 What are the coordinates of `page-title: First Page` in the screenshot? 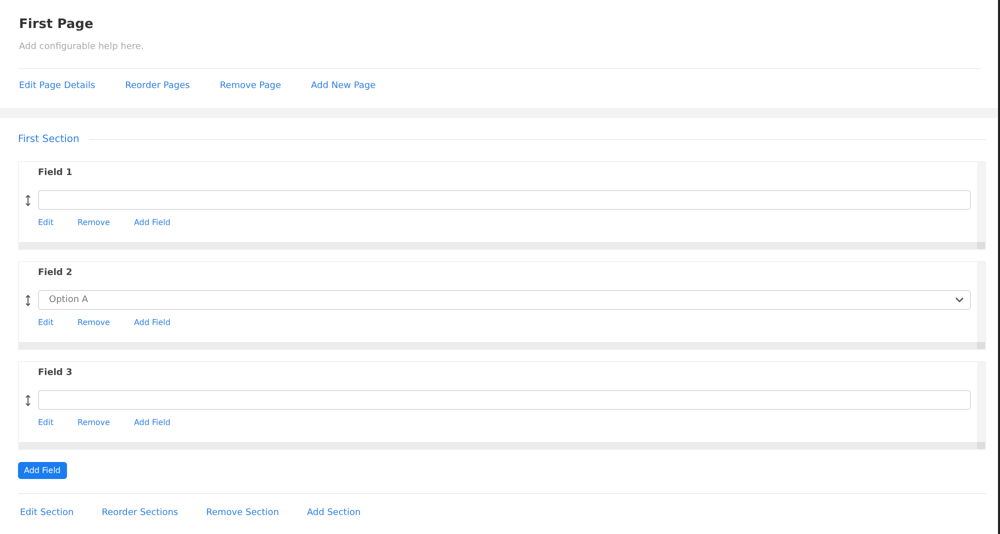 It's located at (56, 24).